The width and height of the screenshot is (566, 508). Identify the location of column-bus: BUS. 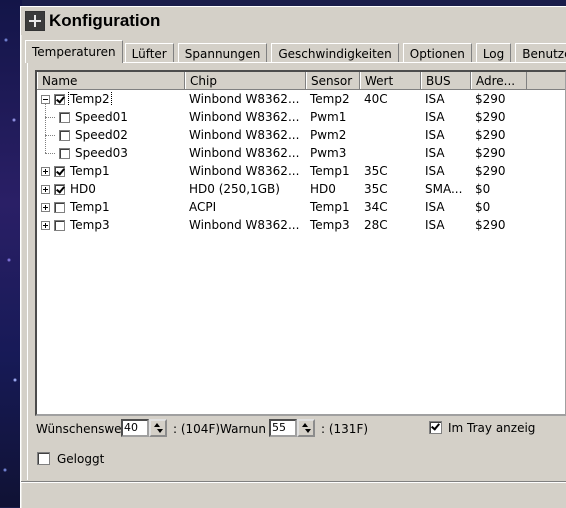
(446, 80).